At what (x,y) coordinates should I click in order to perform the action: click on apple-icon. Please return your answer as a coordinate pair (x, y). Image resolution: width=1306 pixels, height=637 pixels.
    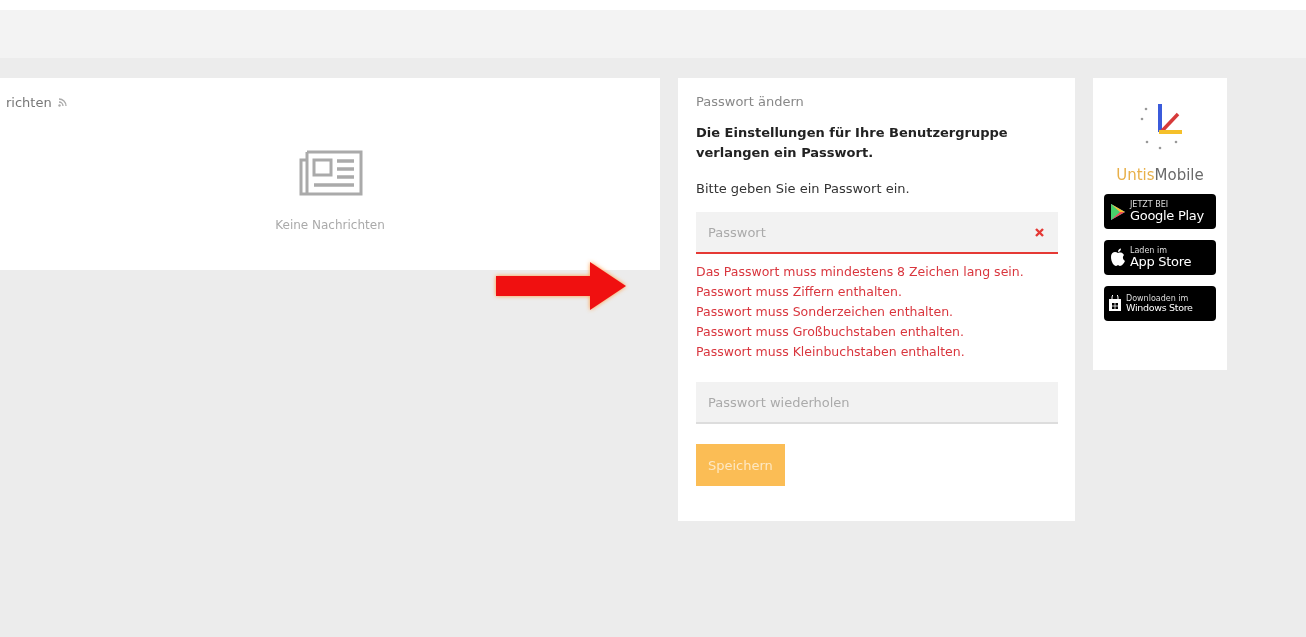
    Looking at the image, I should click on (1118, 257).